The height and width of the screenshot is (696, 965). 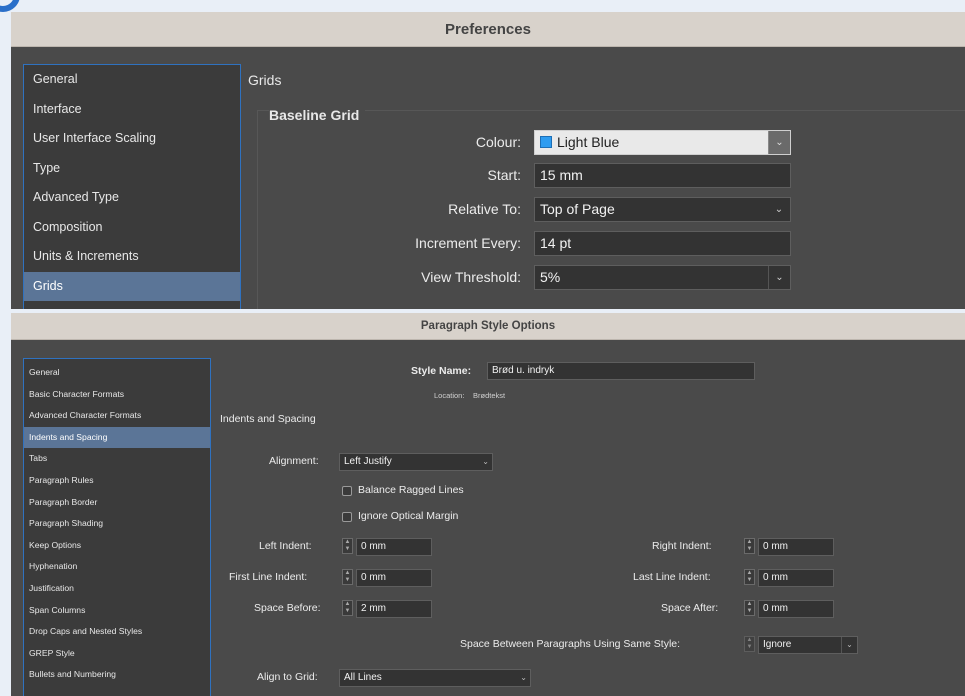 I want to click on first-line-field: ▲ ▼ 0 mm, so click(x=388, y=578).